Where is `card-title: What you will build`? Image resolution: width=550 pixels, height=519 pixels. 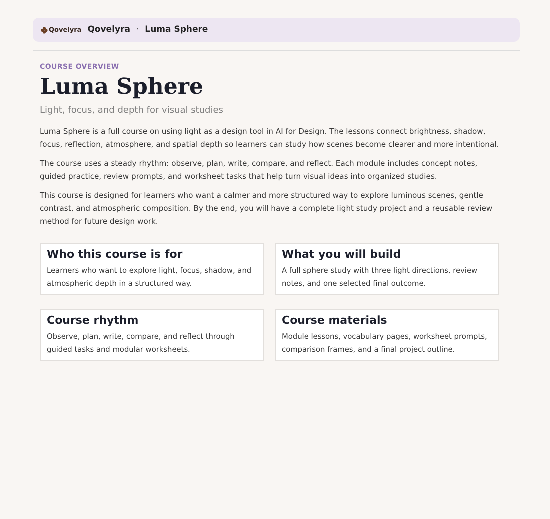
card-title: What you will build is located at coordinates (342, 254).